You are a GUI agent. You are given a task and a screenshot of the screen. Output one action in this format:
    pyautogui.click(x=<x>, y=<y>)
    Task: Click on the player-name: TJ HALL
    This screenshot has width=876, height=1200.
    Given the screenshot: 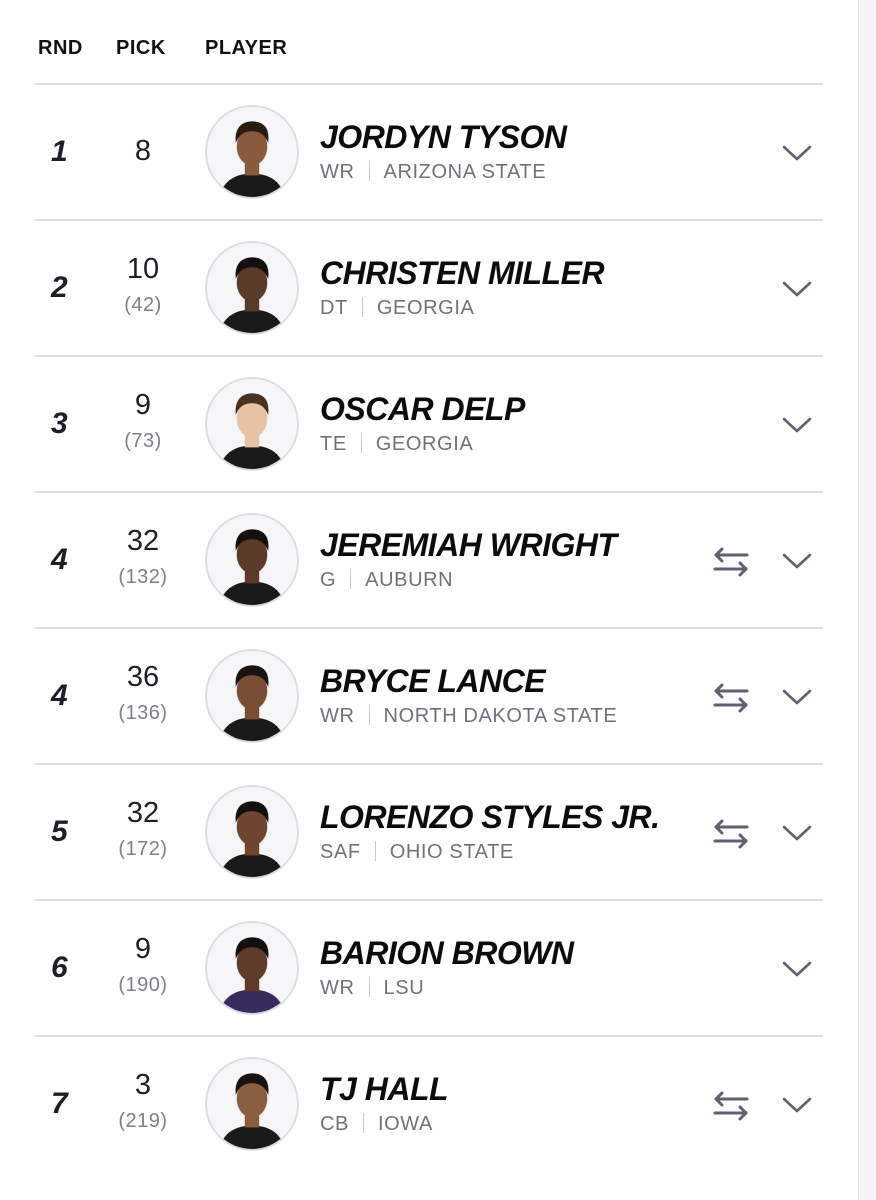 What is the action you would take?
    pyautogui.click(x=384, y=1089)
    